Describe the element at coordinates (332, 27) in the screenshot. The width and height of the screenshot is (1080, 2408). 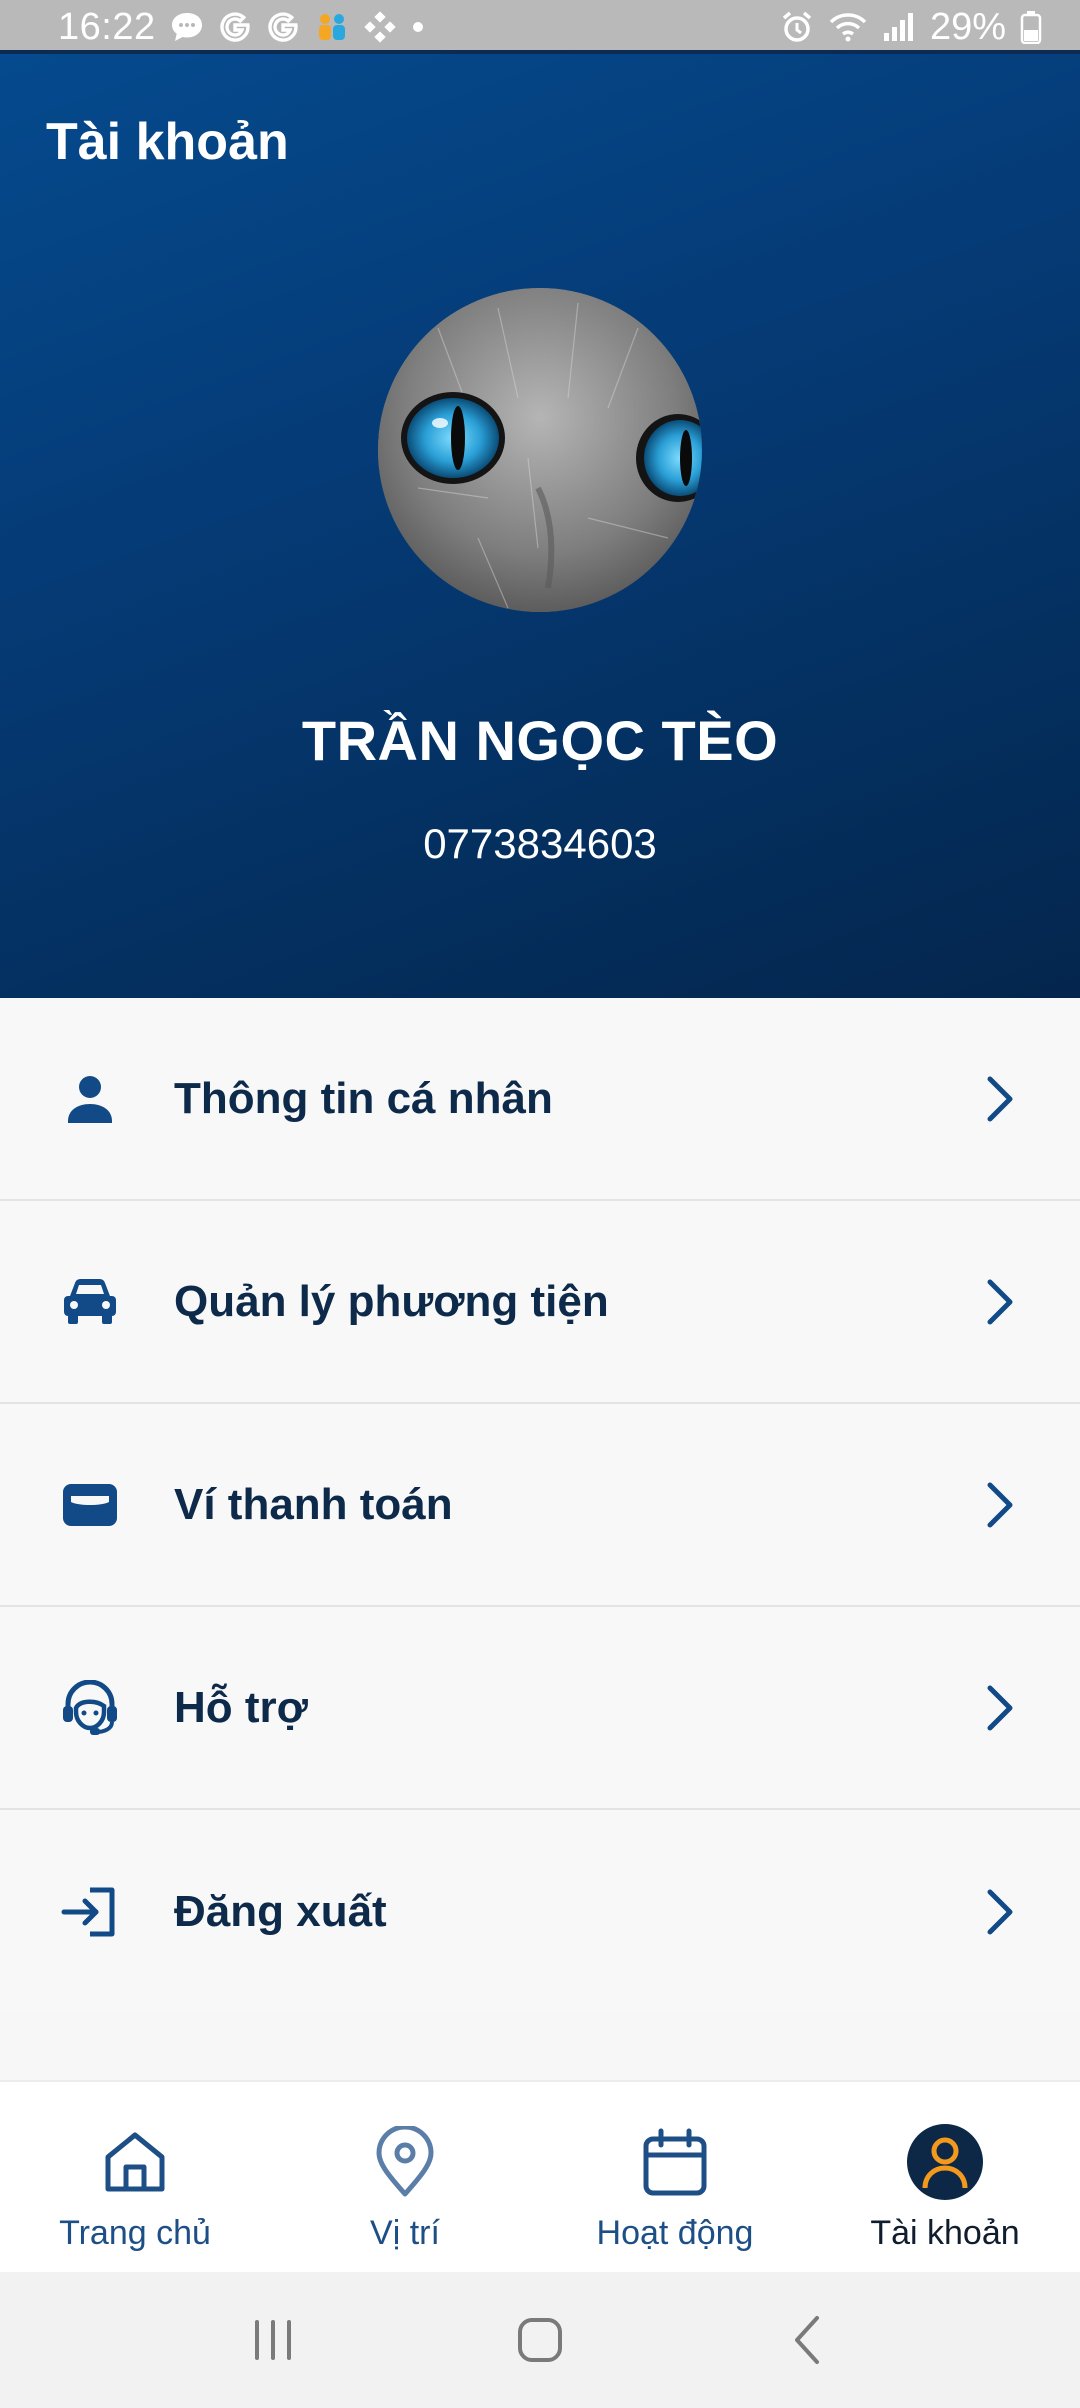
I see `people-icon` at that location.